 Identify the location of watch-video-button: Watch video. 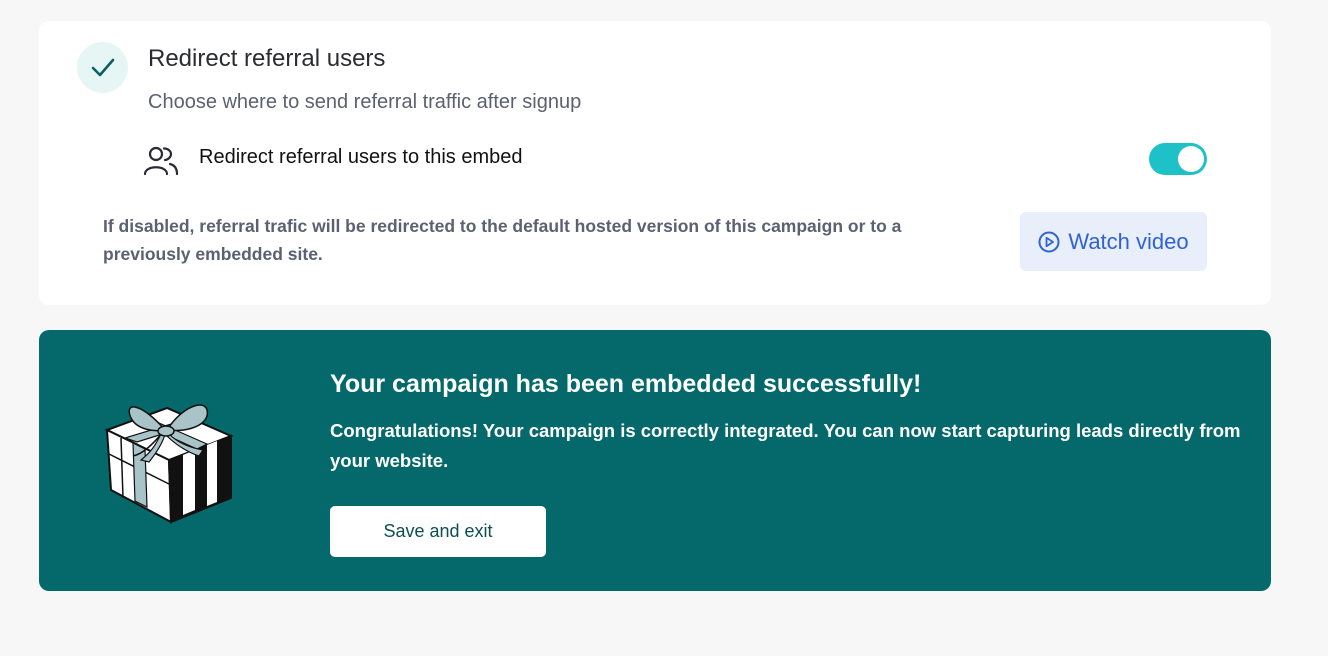
(1113, 241).